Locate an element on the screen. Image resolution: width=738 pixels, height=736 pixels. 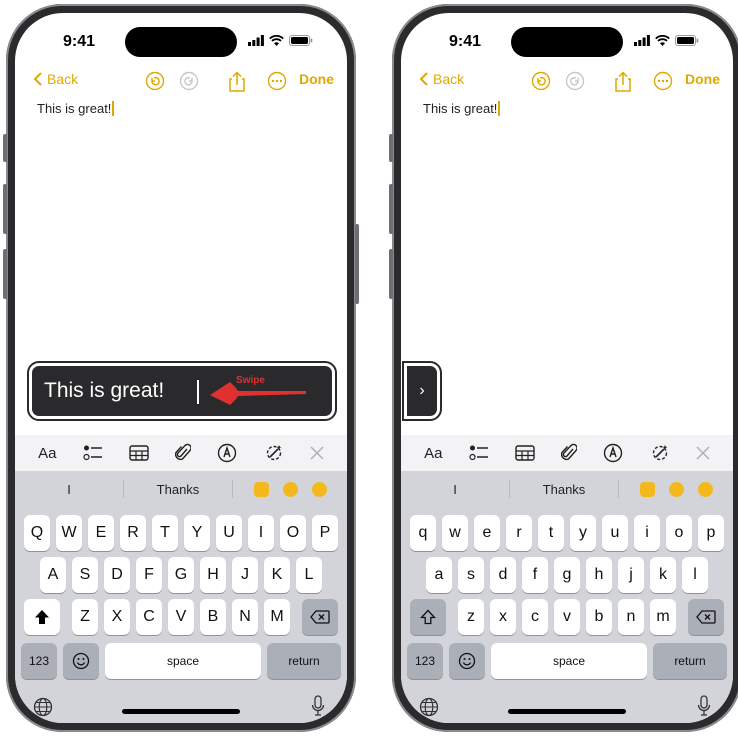
key: O is located at coordinates (293, 533).